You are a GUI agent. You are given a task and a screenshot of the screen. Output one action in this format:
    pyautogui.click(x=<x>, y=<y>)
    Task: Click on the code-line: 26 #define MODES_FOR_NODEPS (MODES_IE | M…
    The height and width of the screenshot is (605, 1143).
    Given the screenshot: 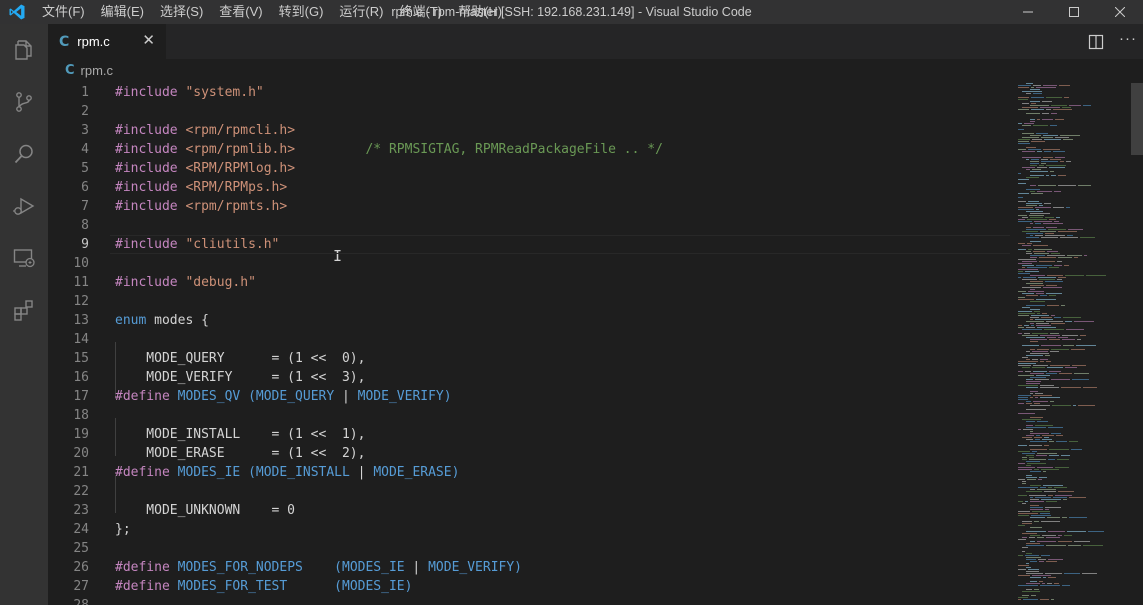 What is the action you would take?
    pyautogui.click(x=528, y=567)
    